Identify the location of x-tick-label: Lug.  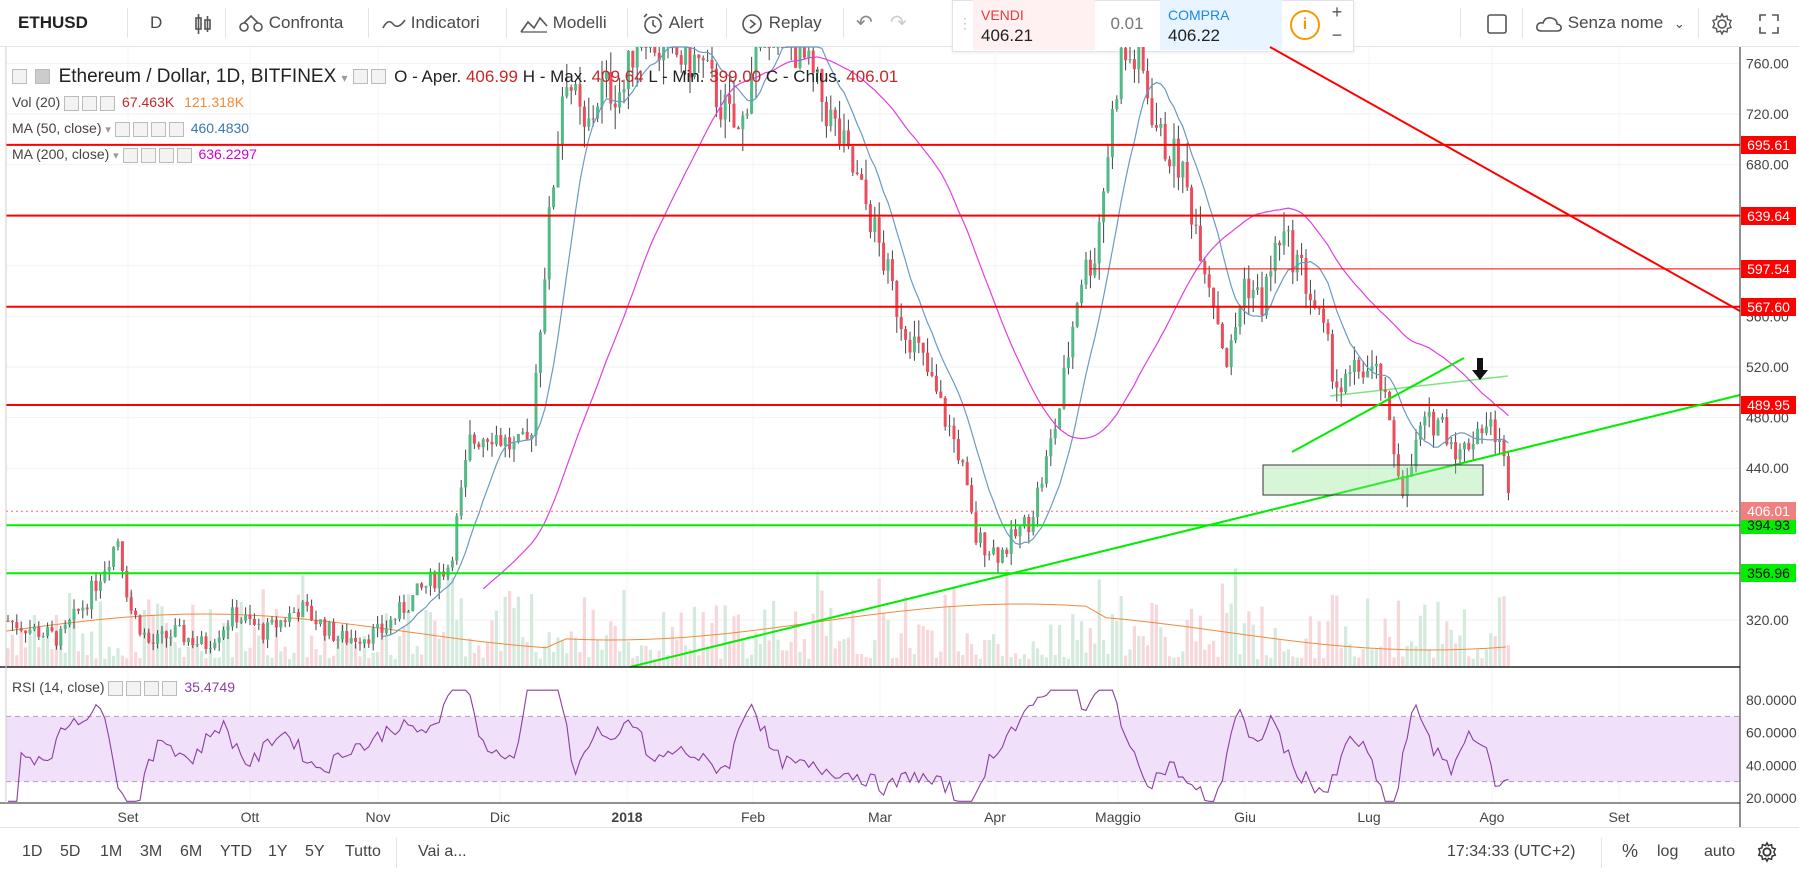
(1368, 817).